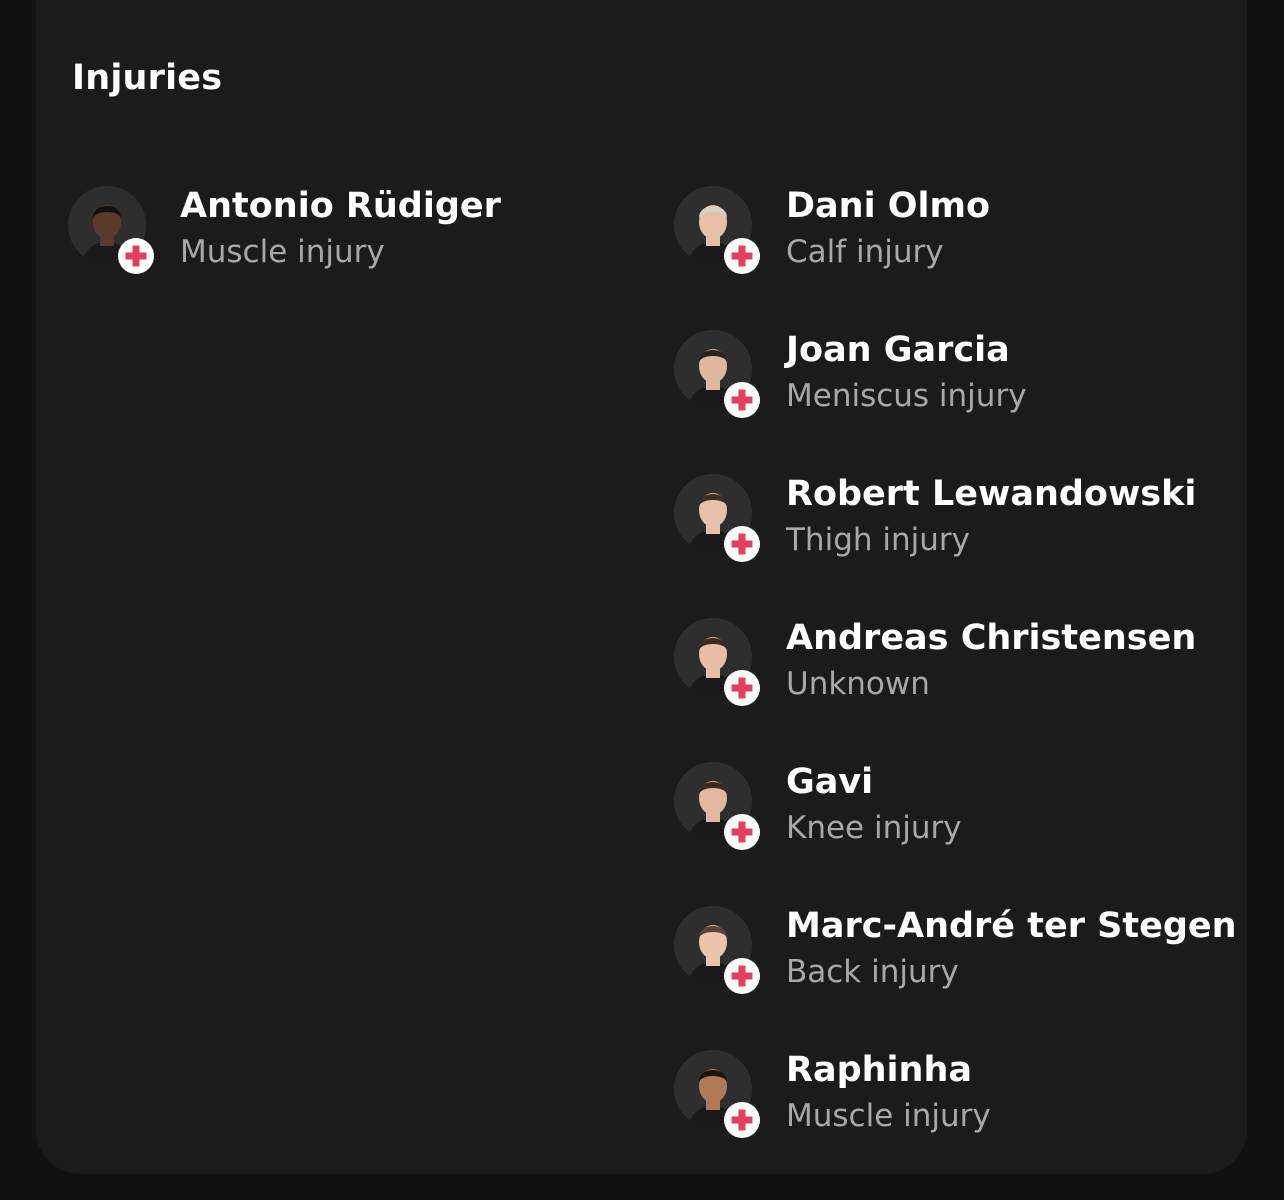  Describe the element at coordinates (858, 684) in the screenshot. I see `injury-type: Unknown` at that location.